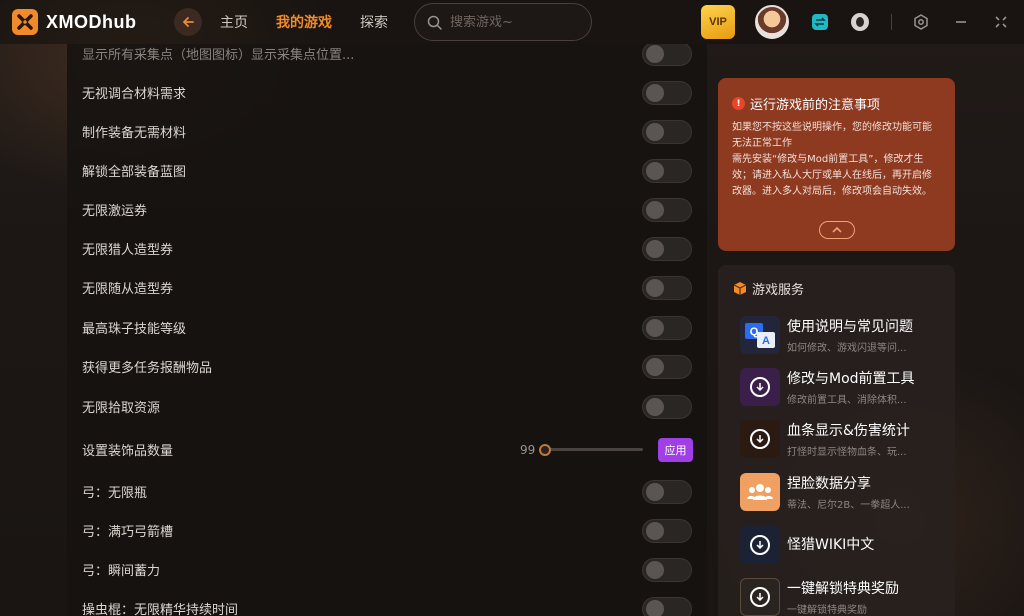 This screenshot has width=1024, height=616. What do you see at coordinates (528, 449) in the screenshot?
I see `slider-value: 99` at bounding box center [528, 449].